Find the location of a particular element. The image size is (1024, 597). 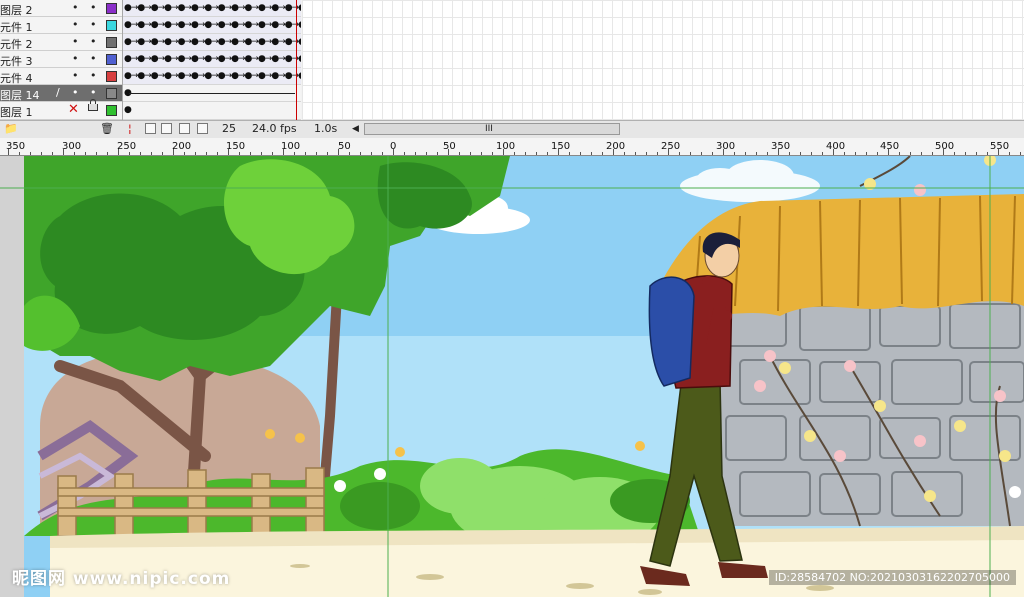

layer-name: 元件 1 is located at coordinates (16, 27).